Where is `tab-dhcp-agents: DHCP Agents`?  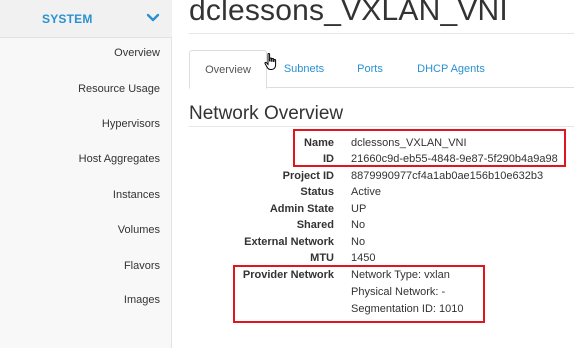
tab-dhcp-agents: DHCP Agents is located at coordinates (451, 69).